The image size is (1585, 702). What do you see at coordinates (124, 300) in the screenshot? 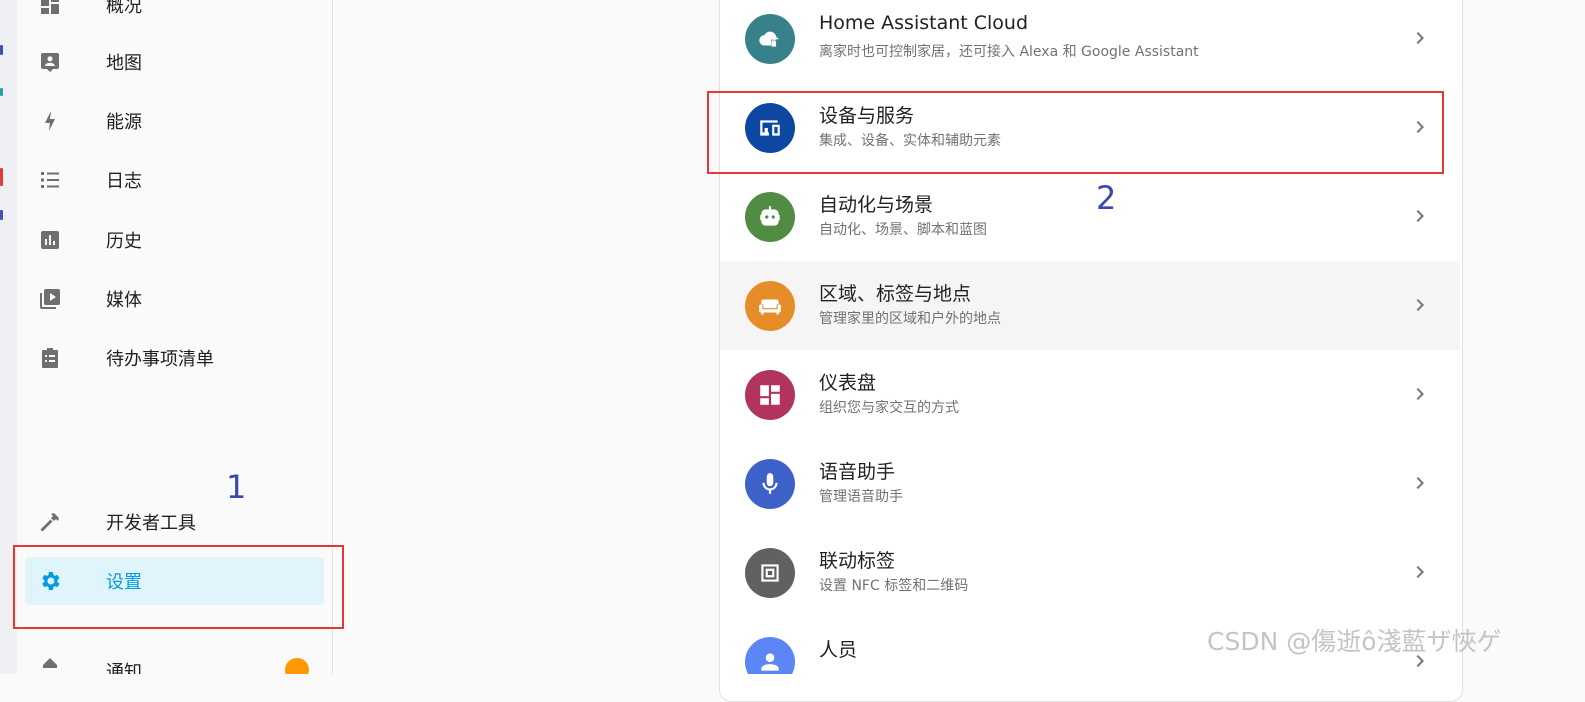
I see `sidebar-item-label: 媒体` at bounding box center [124, 300].